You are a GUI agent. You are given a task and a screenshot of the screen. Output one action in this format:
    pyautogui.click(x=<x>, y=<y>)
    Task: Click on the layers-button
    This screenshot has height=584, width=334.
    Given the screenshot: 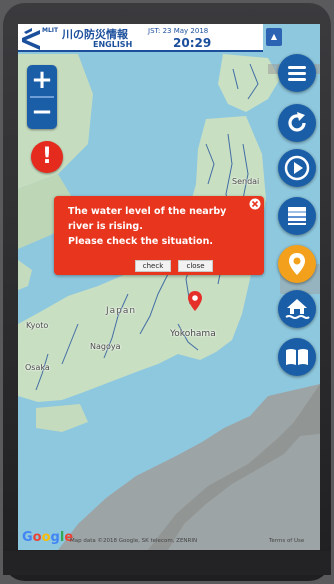 What is the action you would take?
    pyautogui.click(x=297, y=216)
    